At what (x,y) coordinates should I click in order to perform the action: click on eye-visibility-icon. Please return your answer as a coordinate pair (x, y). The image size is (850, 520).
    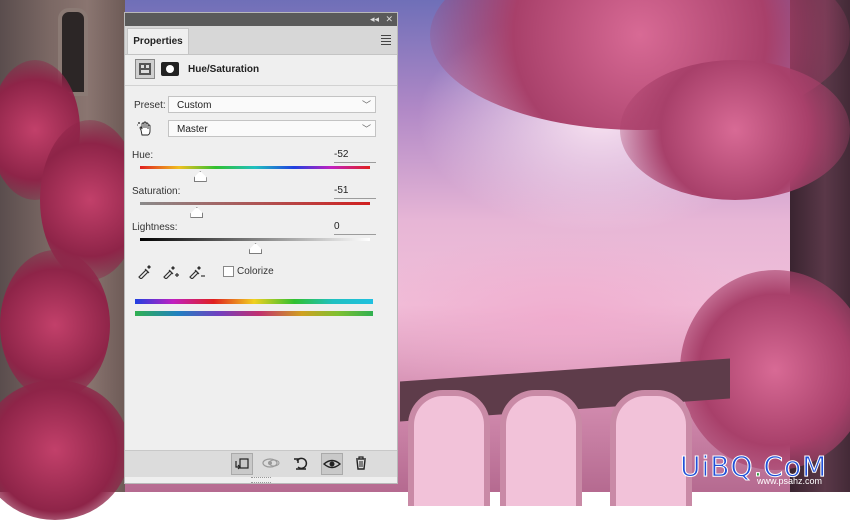
    Looking at the image, I should click on (332, 464).